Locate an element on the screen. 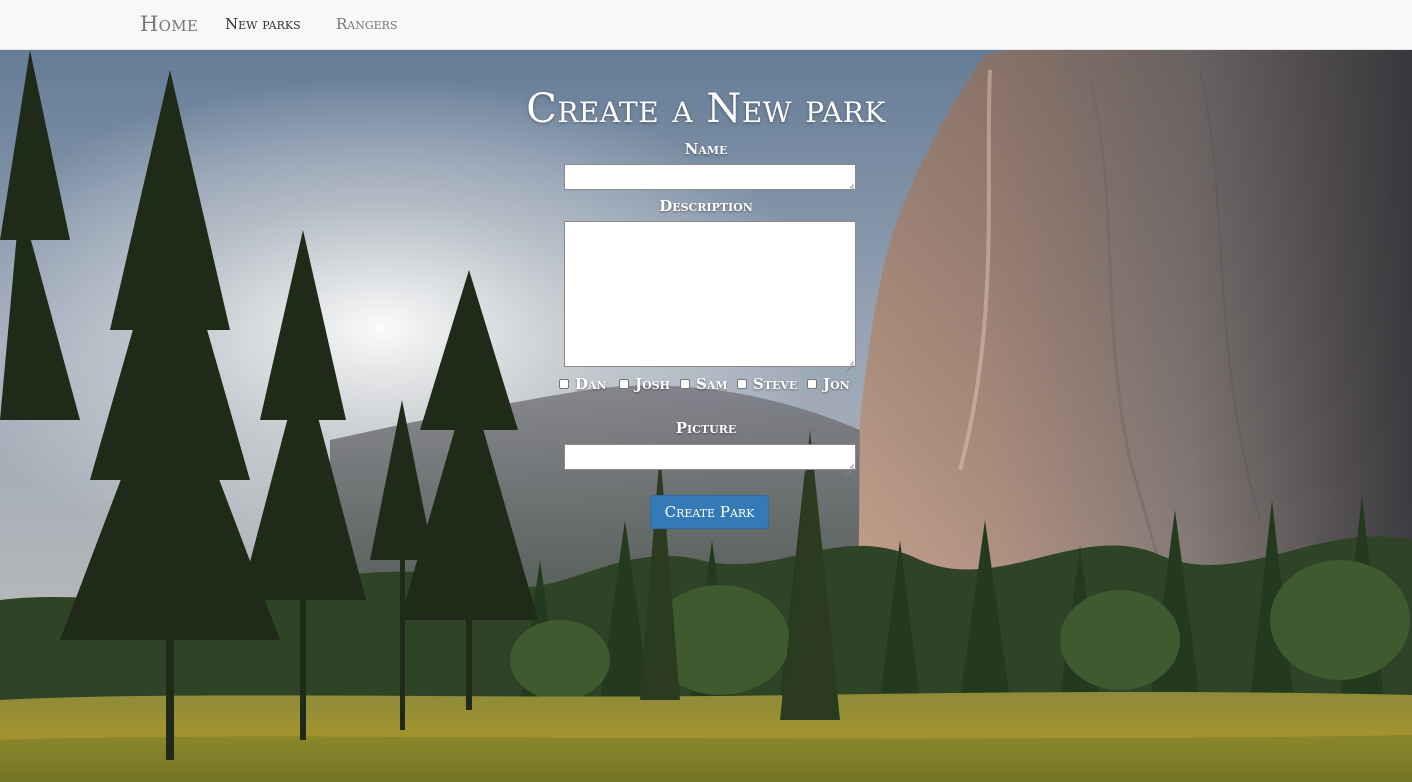 The height and width of the screenshot is (782, 1412). name-field is located at coordinates (710, 177).